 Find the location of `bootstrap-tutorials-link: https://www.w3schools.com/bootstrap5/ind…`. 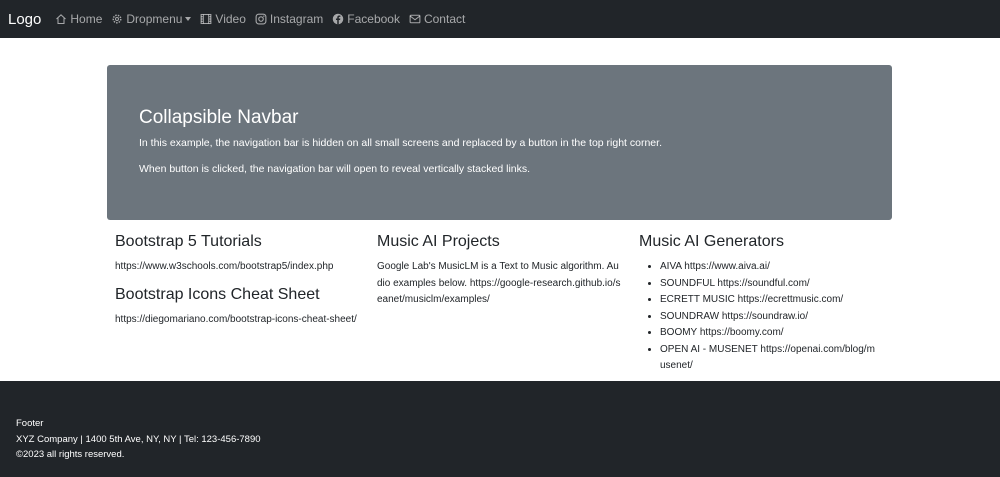

bootstrap-tutorials-link: https://www.w3schools.com/bootstrap5/ind… is located at coordinates (240, 267).